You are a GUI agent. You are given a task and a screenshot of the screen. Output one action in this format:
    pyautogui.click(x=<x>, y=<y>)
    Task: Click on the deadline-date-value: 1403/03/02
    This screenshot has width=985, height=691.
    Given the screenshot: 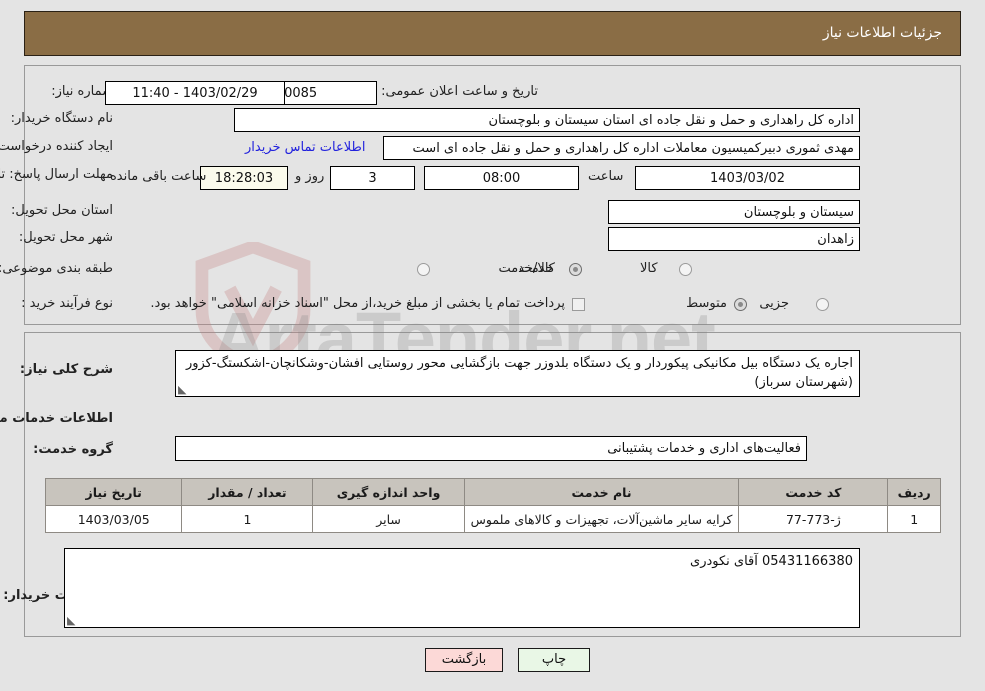 What is the action you would take?
    pyautogui.click(x=747, y=178)
    